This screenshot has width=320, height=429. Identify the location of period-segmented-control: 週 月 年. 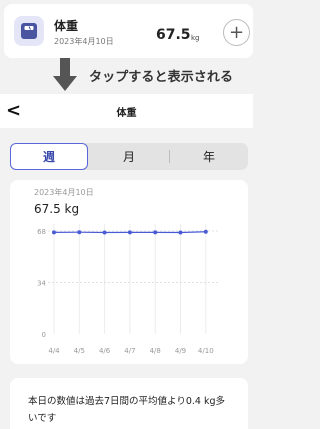
(129, 156).